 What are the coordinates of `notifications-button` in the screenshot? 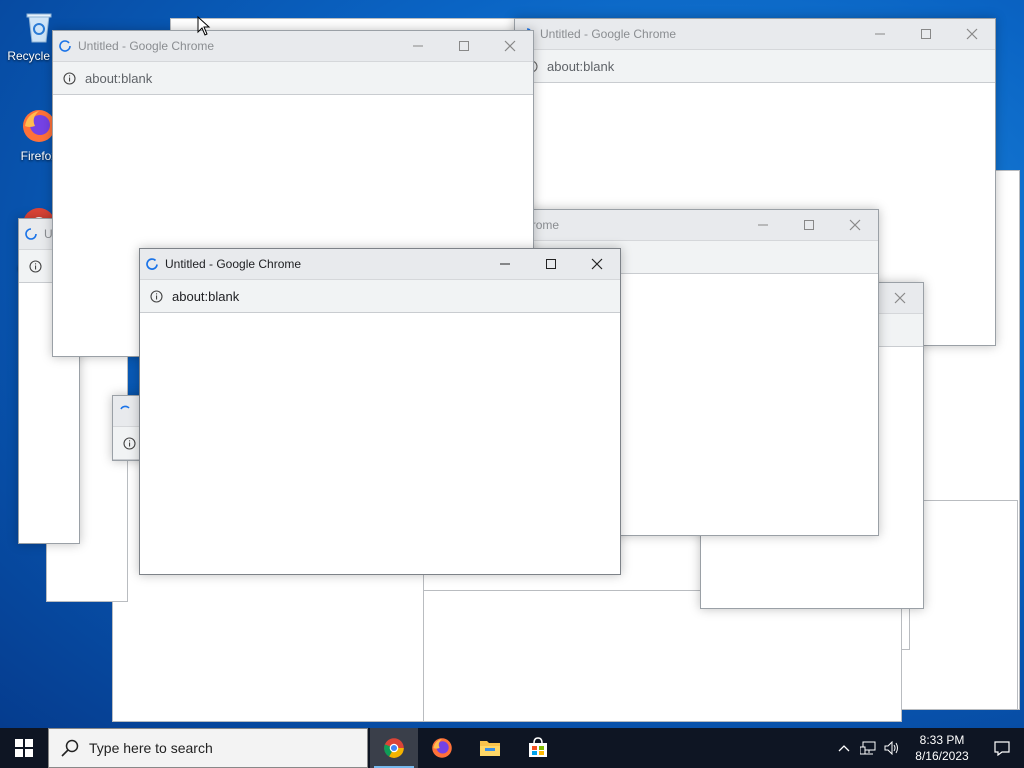 It's located at (1002, 748).